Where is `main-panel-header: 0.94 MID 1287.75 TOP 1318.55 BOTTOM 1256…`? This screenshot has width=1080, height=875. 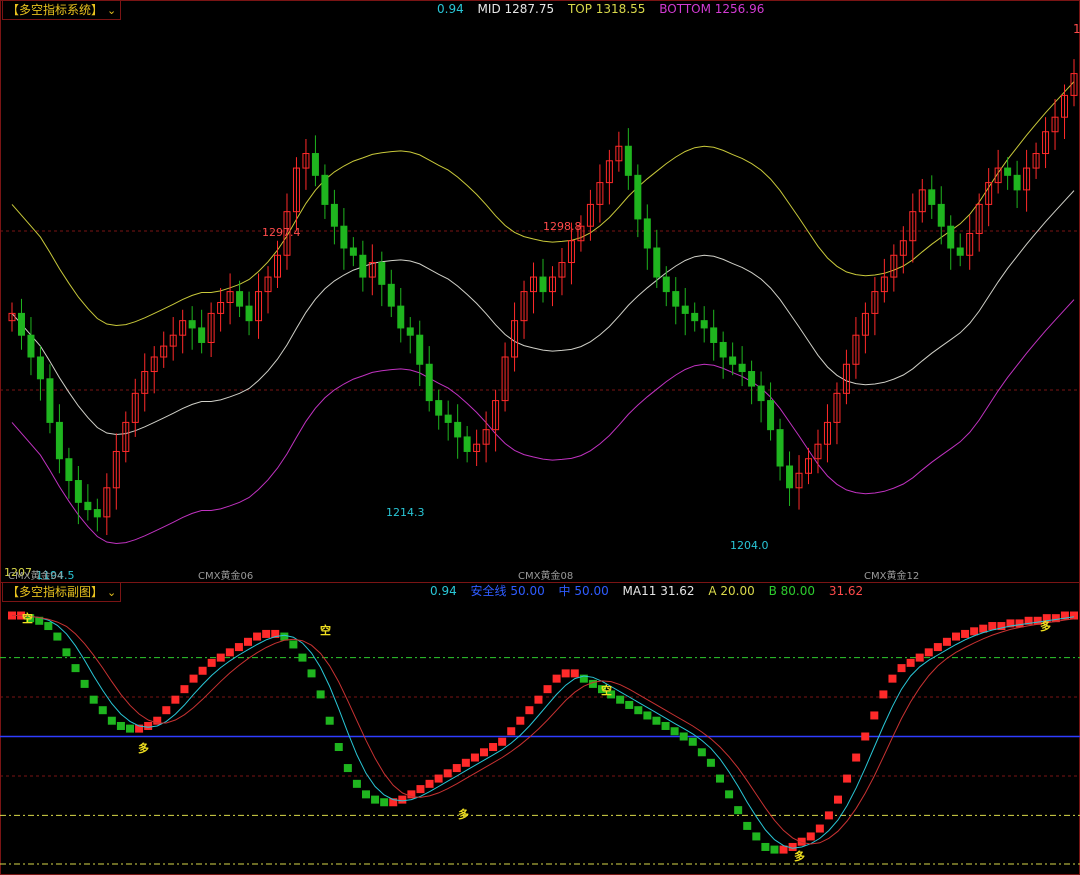
main-panel-header: 0.94 MID 1287.75 TOP 1318.55 BOTTOM 1256… is located at coordinates (605, 9).